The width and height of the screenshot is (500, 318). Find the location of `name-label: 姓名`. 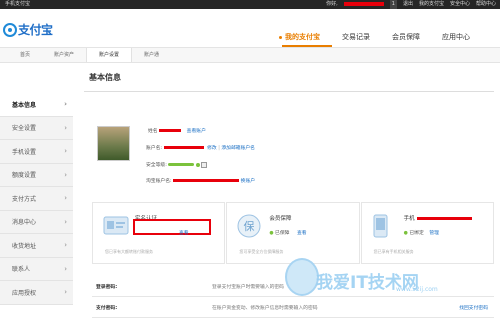

name-label: 姓名 is located at coordinates (153, 131).